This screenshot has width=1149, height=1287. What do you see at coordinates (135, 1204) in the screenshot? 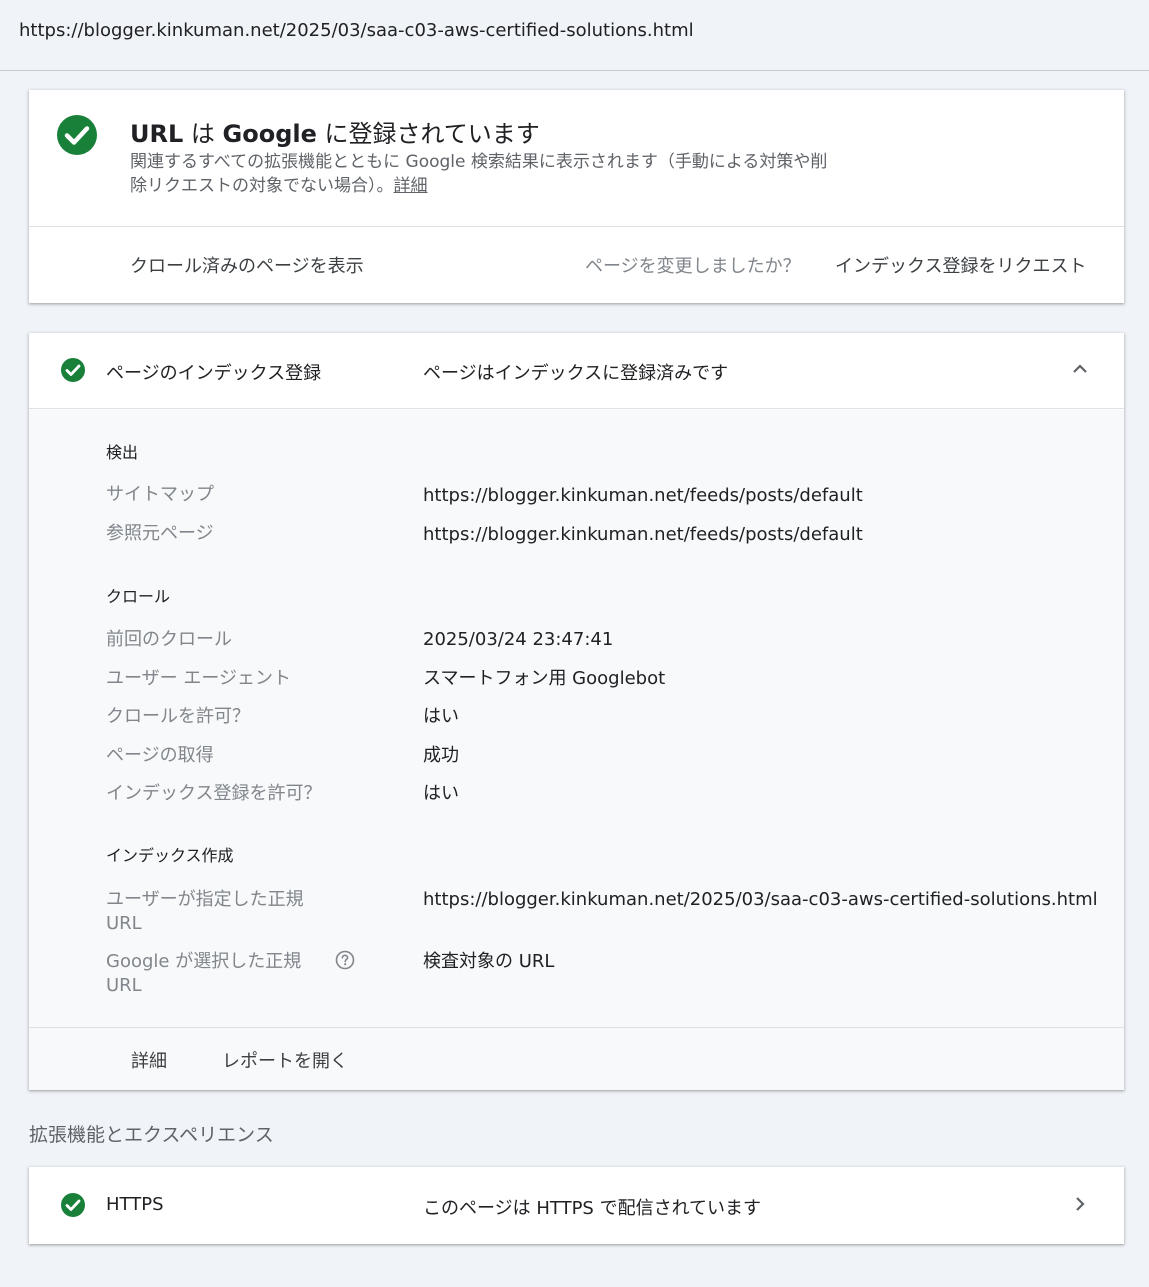
I see `https-label: HTTPS` at bounding box center [135, 1204].